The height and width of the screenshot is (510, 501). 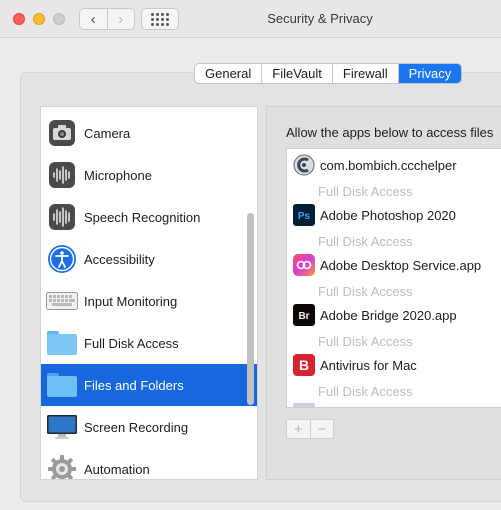 What do you see at coordinates (131, 343) in the screenshot?
I see `sidebar-item-label: Full Disk Access` at bounding box center [131, 343].